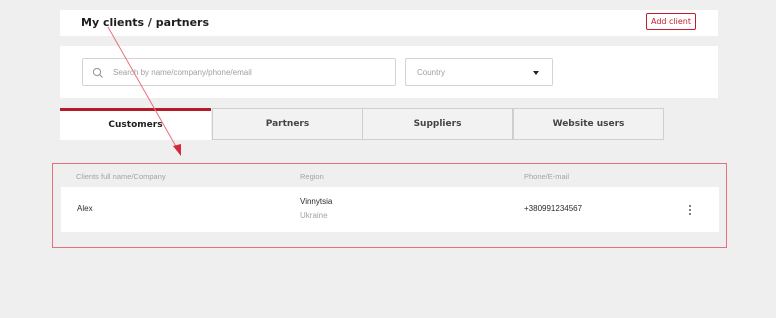  Describe the element at coordinates (690, 210) in the screenshot. I see `row-menu-icon` at that location.